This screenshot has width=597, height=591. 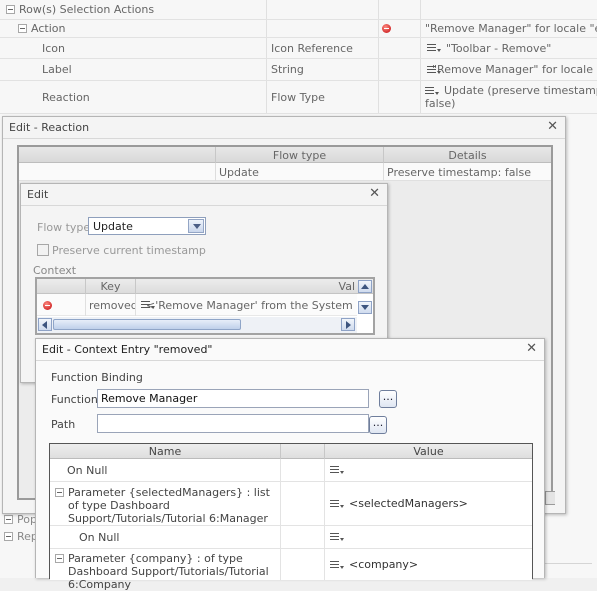 I want to click on icon-label: Icon, so click(x=53, y=48).